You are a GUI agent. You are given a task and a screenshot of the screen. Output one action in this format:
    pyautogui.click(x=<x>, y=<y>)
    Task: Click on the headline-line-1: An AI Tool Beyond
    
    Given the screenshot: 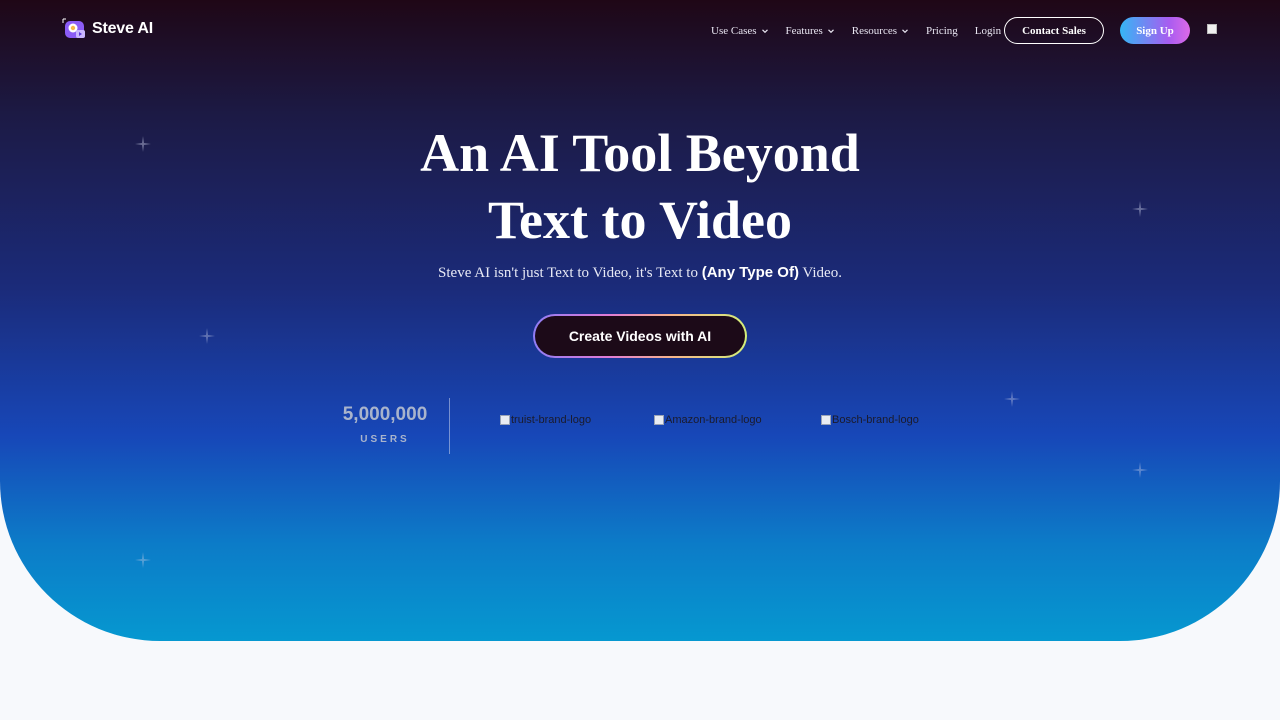 What is the action you would take?
    pyautogui.click(x=640, y=153)
    